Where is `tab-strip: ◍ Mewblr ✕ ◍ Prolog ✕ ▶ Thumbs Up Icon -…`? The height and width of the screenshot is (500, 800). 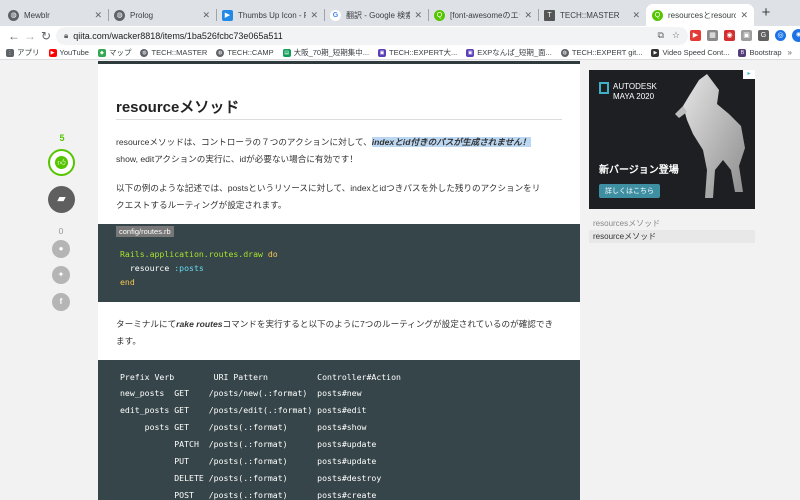
tab-strip: ◍ Mewblr ✕ ◍ Prolog ✕ ▶ Thumbs Up Icon -… is located at coordinates (400, 13).